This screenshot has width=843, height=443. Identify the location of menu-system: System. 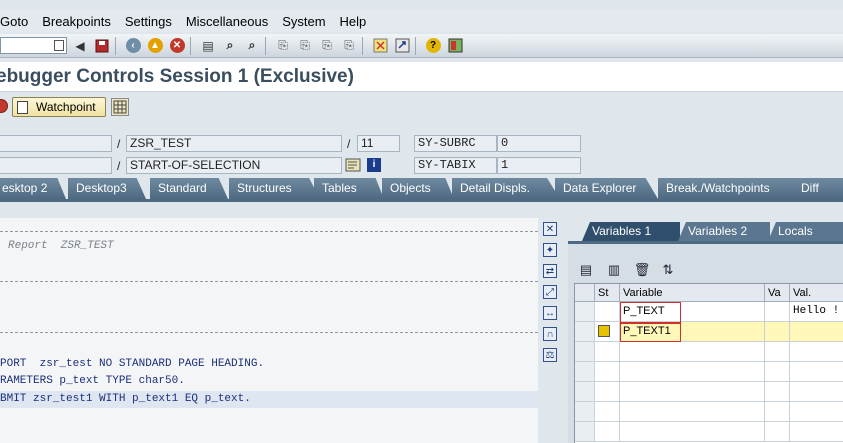
(303, 21).